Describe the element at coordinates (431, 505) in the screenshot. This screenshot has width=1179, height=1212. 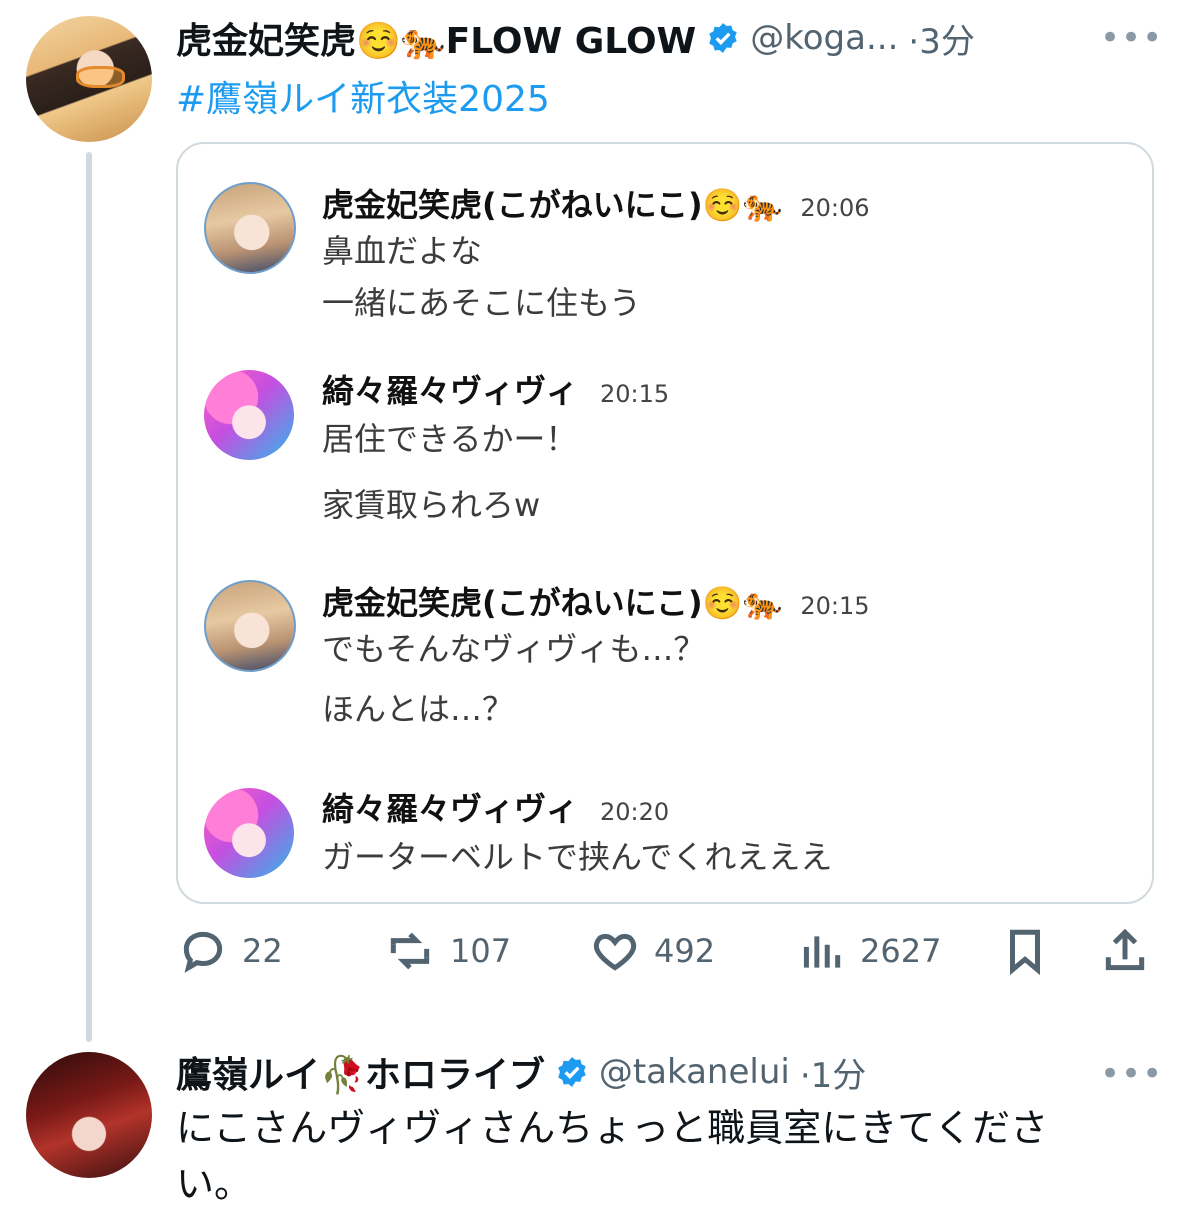
I see `chat-message: 家賃取られろw` at that location.